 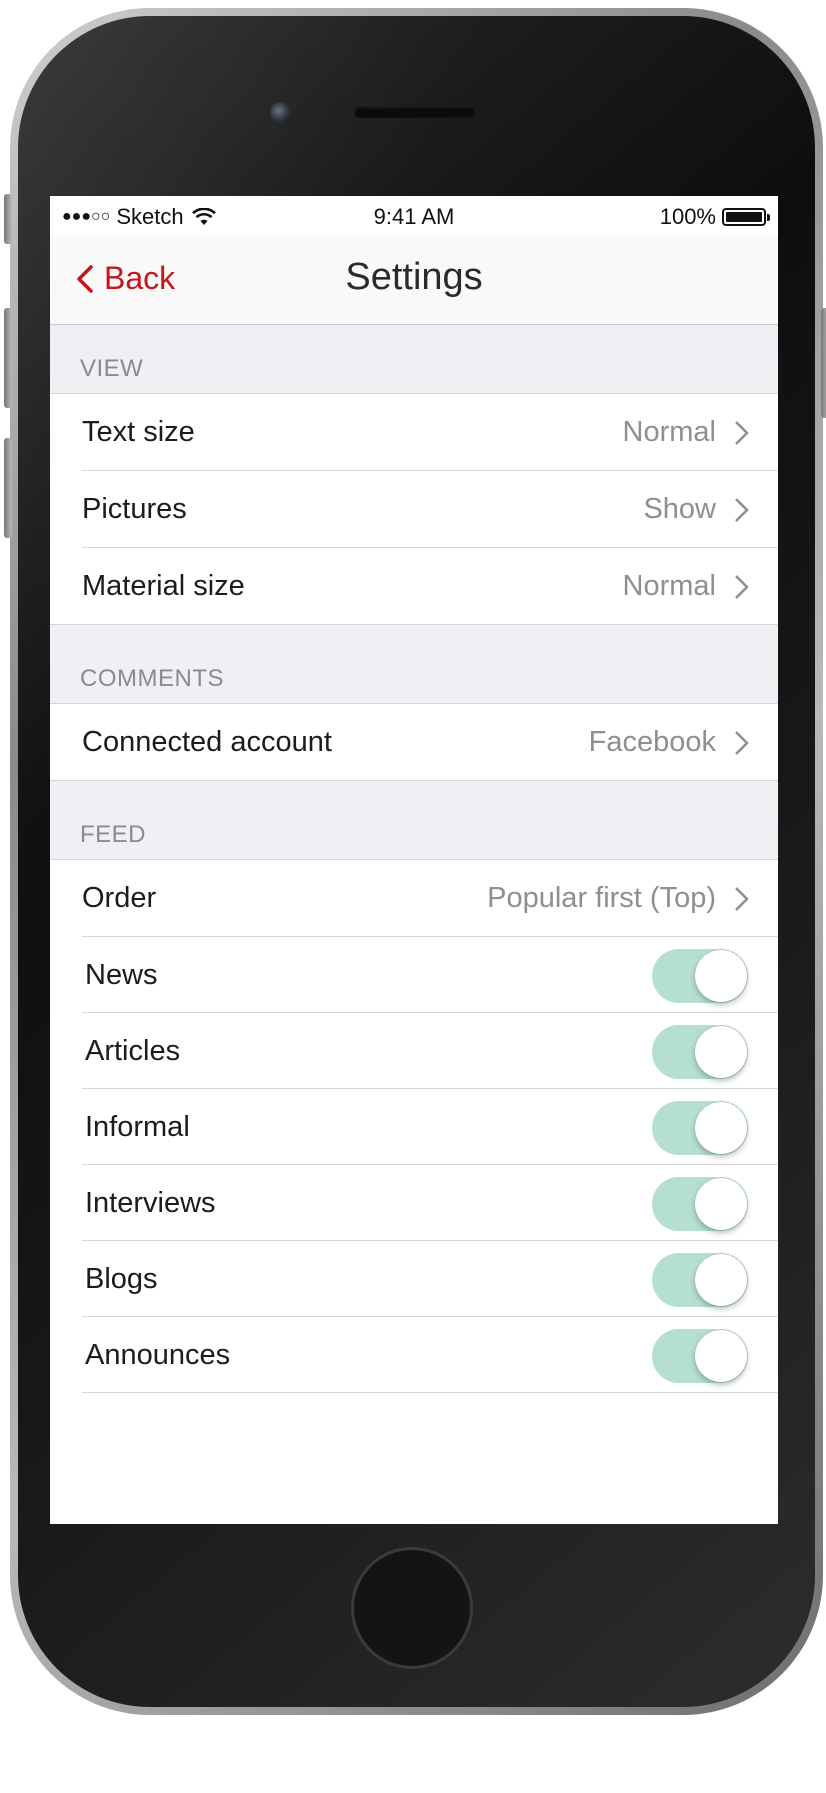 What do you see at coordinates (152, 678) in the screenshot?
I see `section-title: COMMENTS` at bounding box center [152, 678].